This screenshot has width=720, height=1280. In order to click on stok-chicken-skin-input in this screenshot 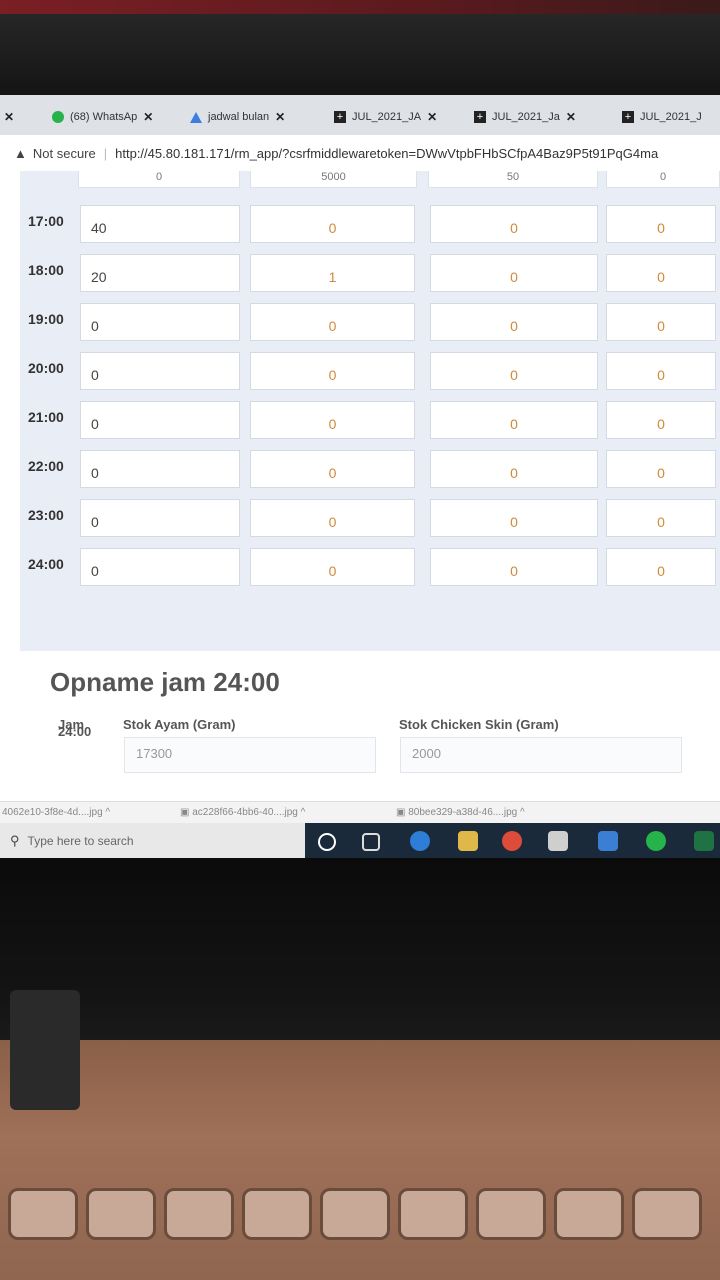, I will do `click(541, 755)`.